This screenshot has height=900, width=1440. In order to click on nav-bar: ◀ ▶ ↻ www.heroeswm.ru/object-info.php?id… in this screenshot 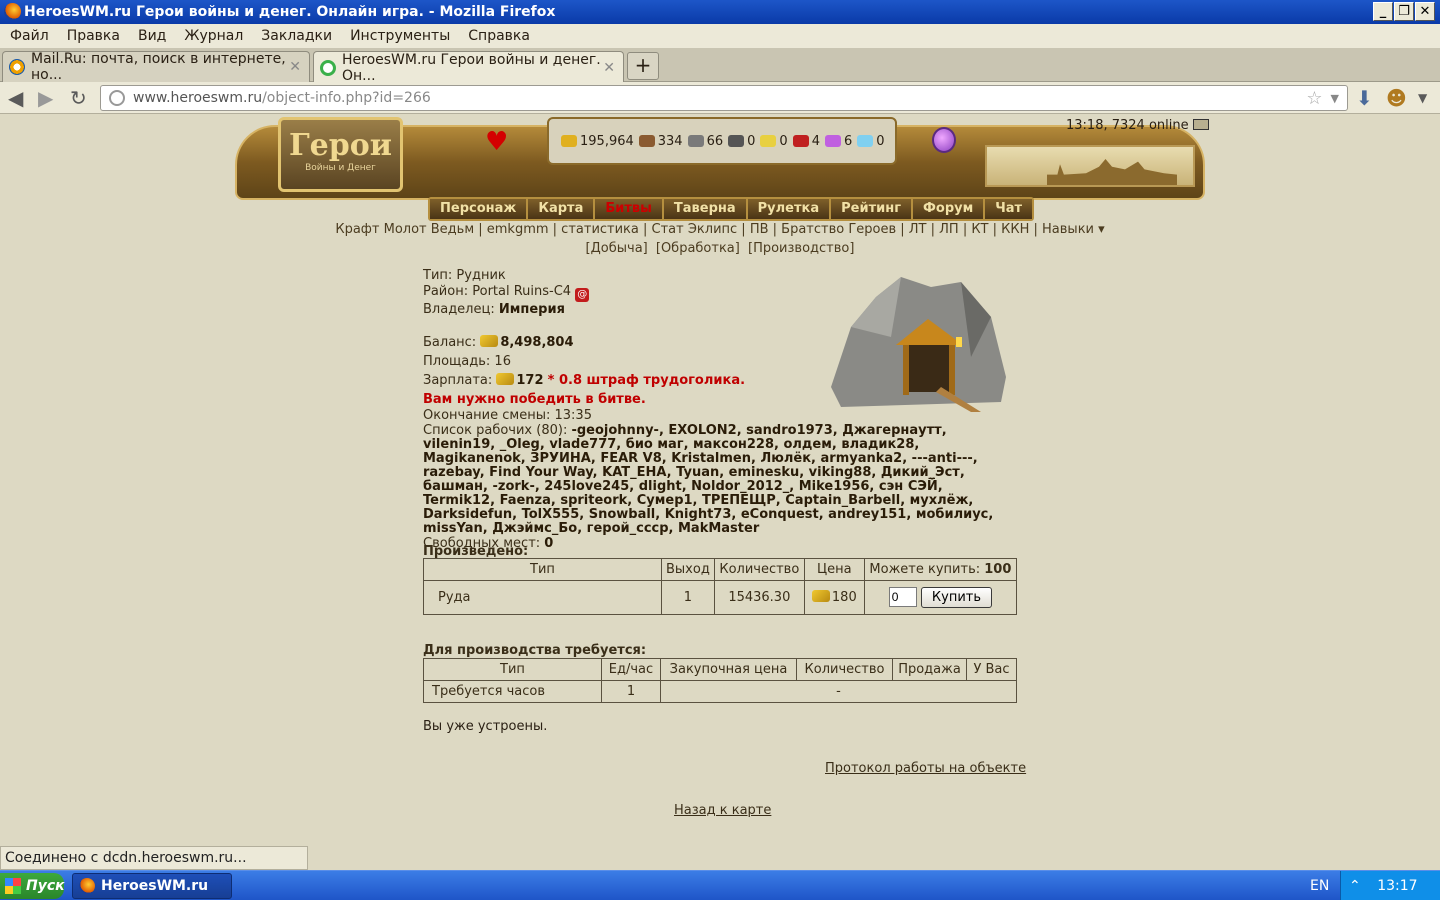, I will do `click(720, 98)`.